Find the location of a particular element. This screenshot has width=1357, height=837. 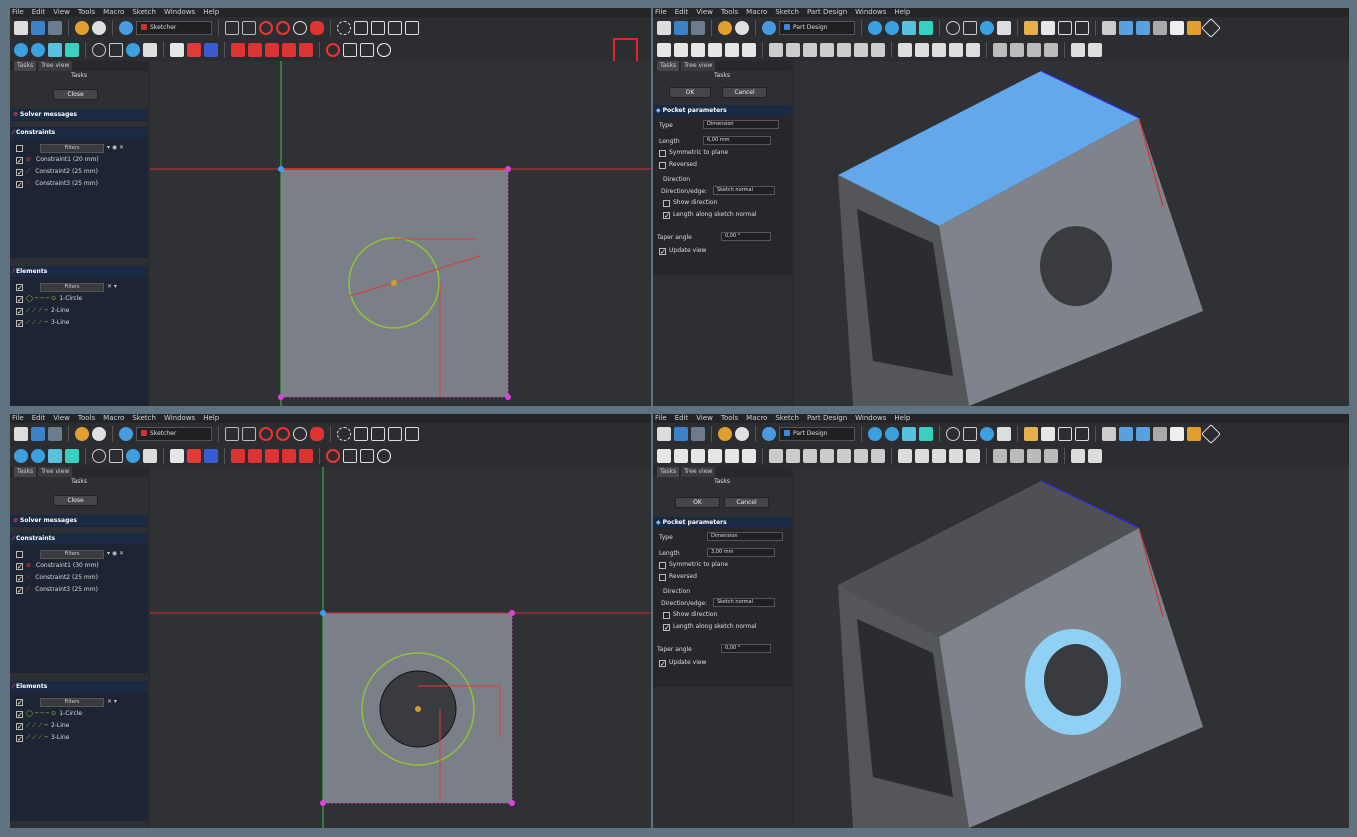

solver-messages-section: ⊘ Solver messages is located at coordinates (79, 521).